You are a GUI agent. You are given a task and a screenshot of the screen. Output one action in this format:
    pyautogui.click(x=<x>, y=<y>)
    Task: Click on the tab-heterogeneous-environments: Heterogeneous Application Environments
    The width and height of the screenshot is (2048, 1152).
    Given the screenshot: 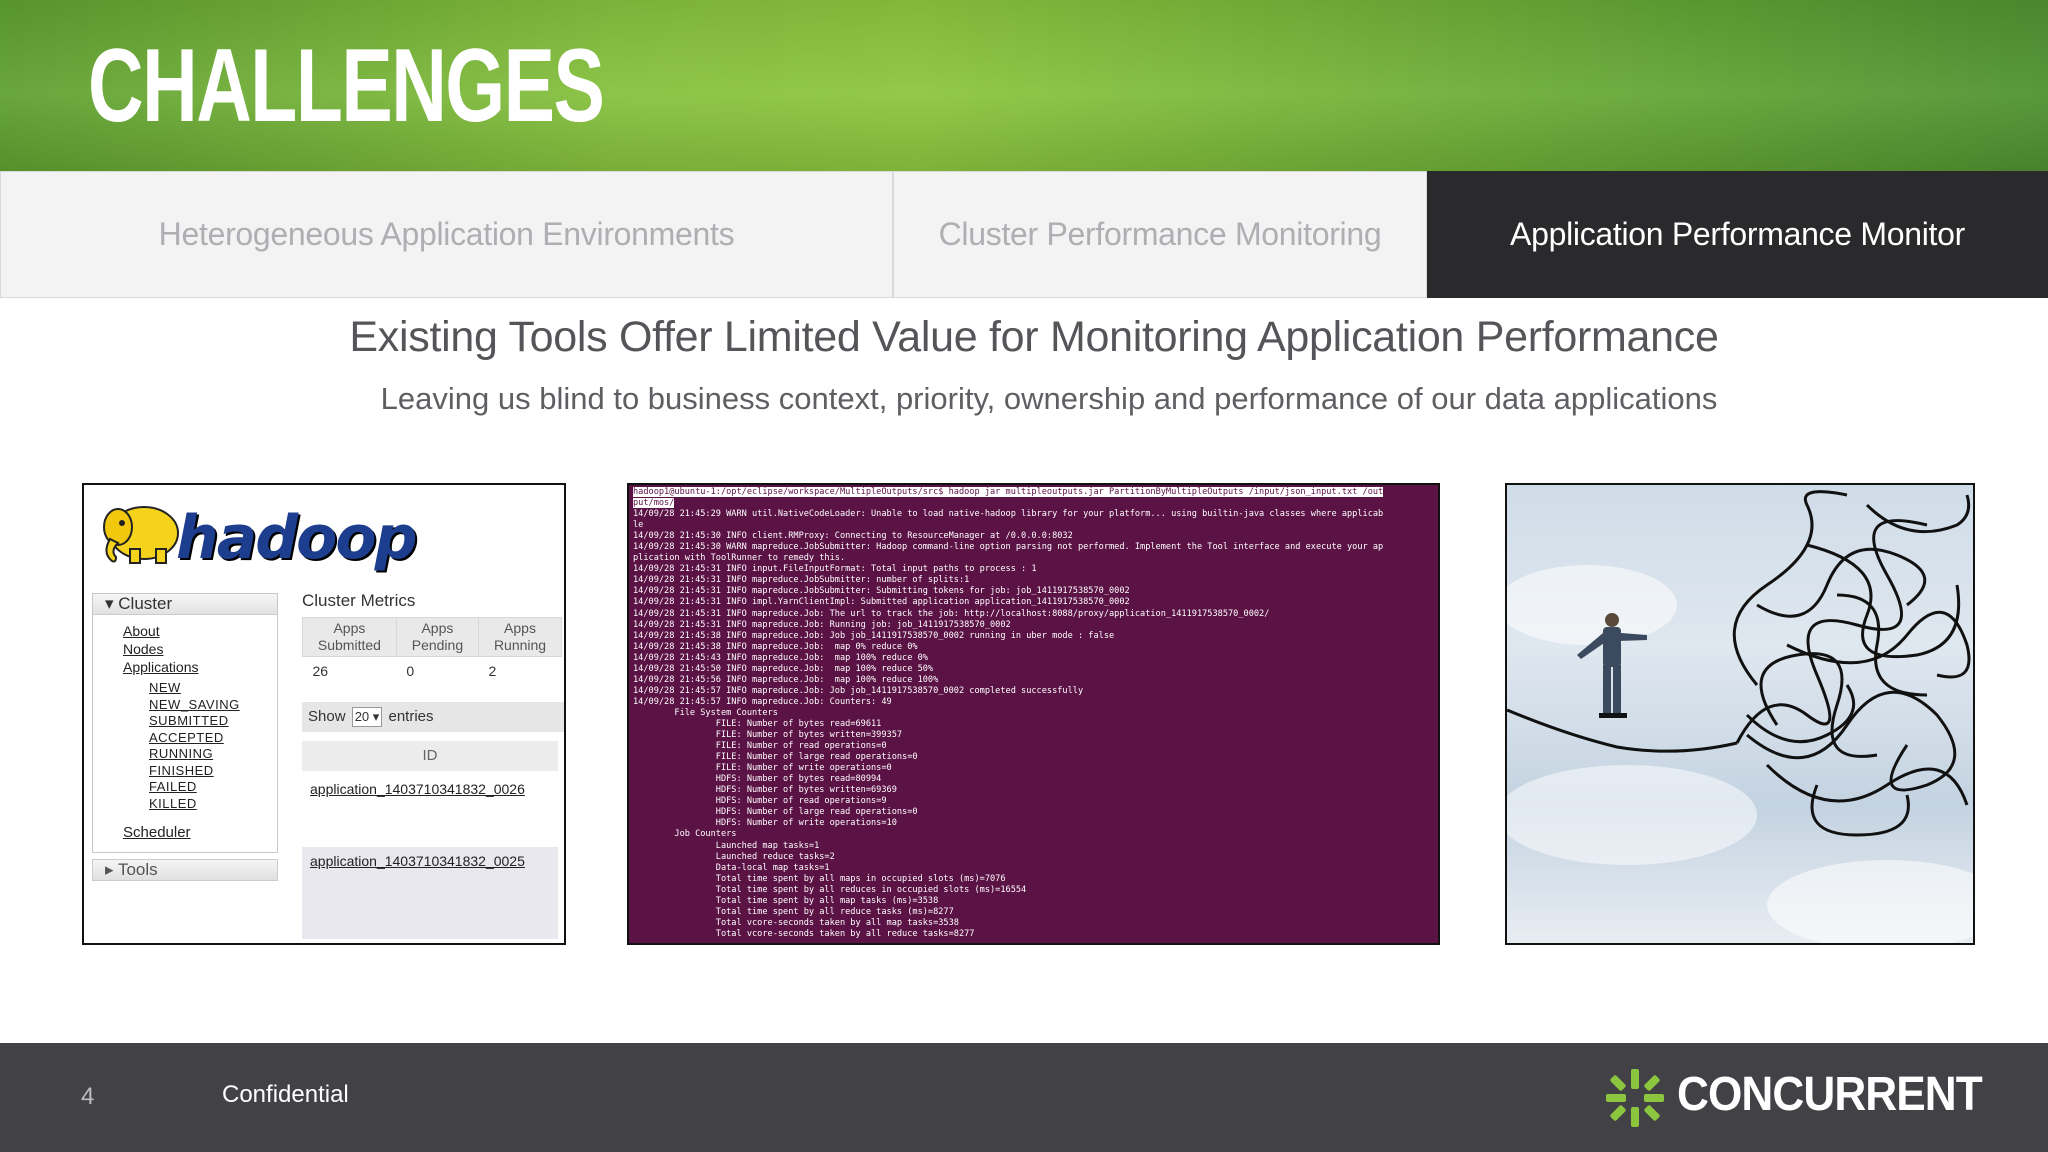 What is the action you would take?
    pyautogui.click(x=446, y=234)
    